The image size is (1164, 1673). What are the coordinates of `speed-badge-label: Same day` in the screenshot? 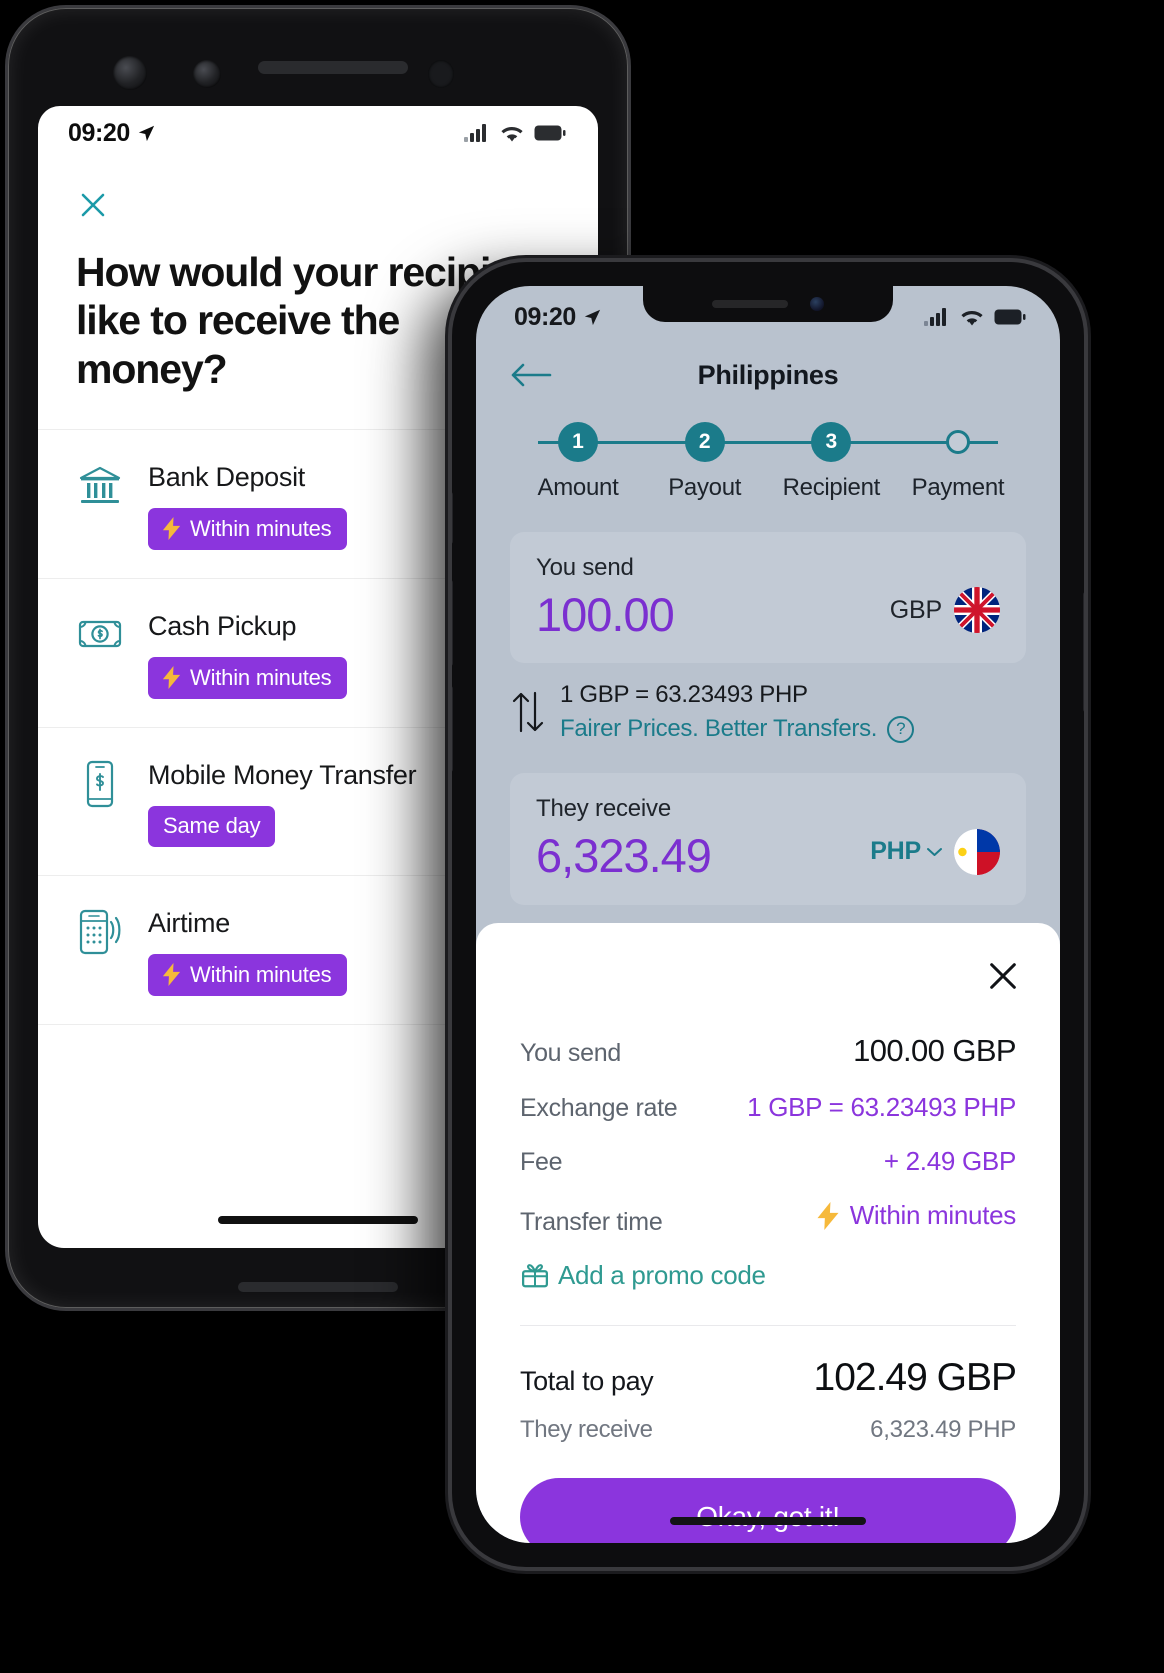 It's located at (212, 826).